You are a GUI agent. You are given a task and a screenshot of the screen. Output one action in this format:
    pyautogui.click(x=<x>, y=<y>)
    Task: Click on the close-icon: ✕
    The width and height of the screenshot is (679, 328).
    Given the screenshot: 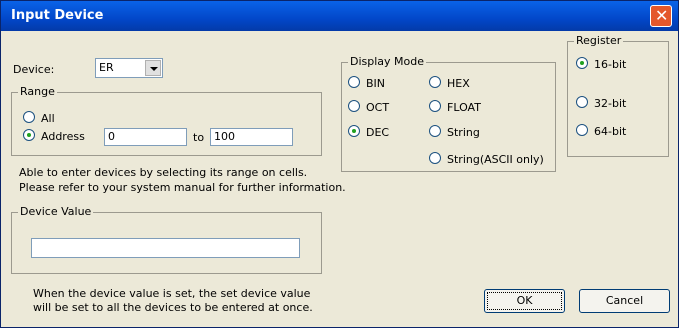 What is the action you would take?
    pyautogui.click(x=662, y=15)
    